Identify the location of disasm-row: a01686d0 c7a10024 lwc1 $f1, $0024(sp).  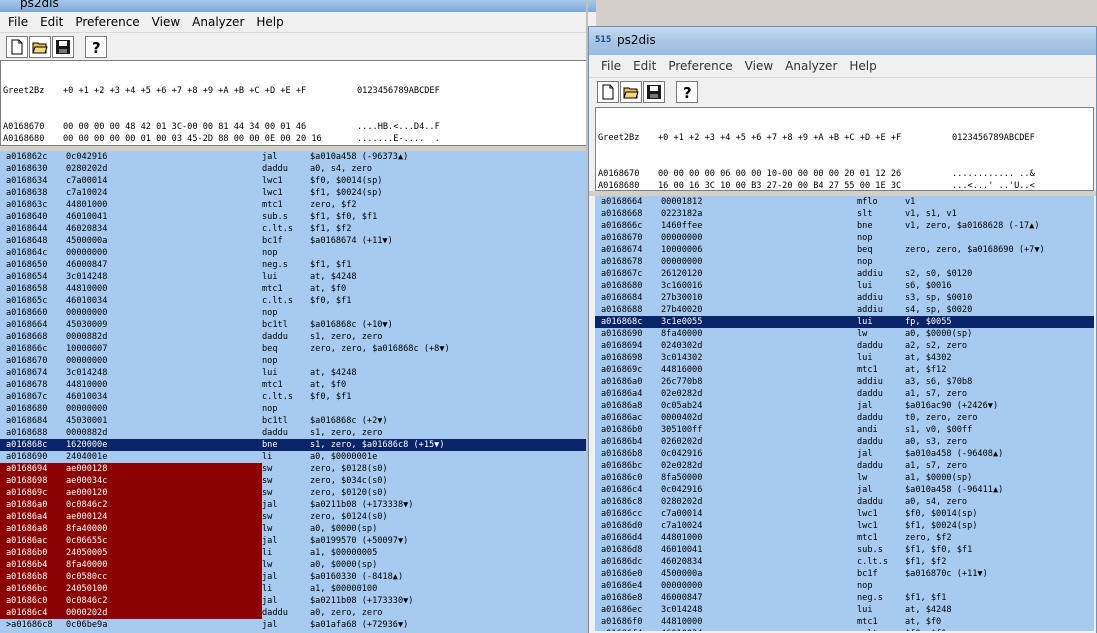
(844, 526).